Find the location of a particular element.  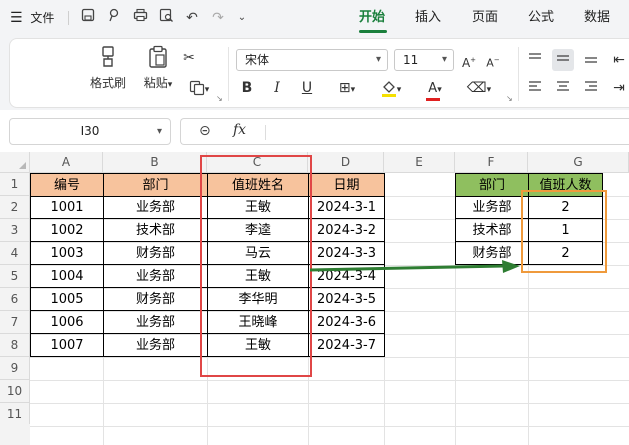

redo-icon: ↷ is located at coordinates (218, 18).